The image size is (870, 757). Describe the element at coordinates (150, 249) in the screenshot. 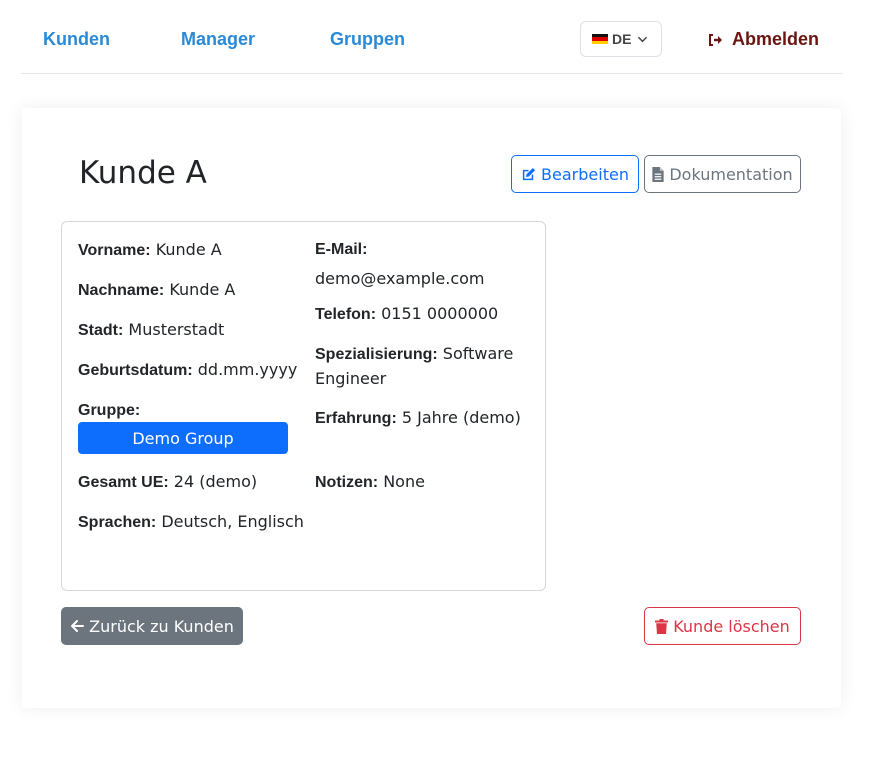

I see `field-vorname: Vorname: Kunde A` at that location.